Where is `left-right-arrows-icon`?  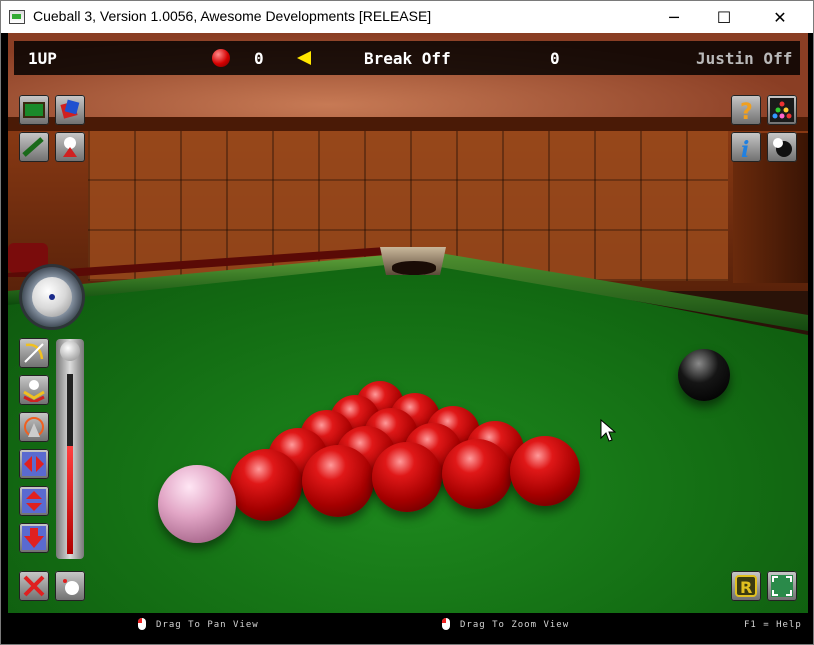 left-right-arrows-icon is located at coordinates (34, 464).